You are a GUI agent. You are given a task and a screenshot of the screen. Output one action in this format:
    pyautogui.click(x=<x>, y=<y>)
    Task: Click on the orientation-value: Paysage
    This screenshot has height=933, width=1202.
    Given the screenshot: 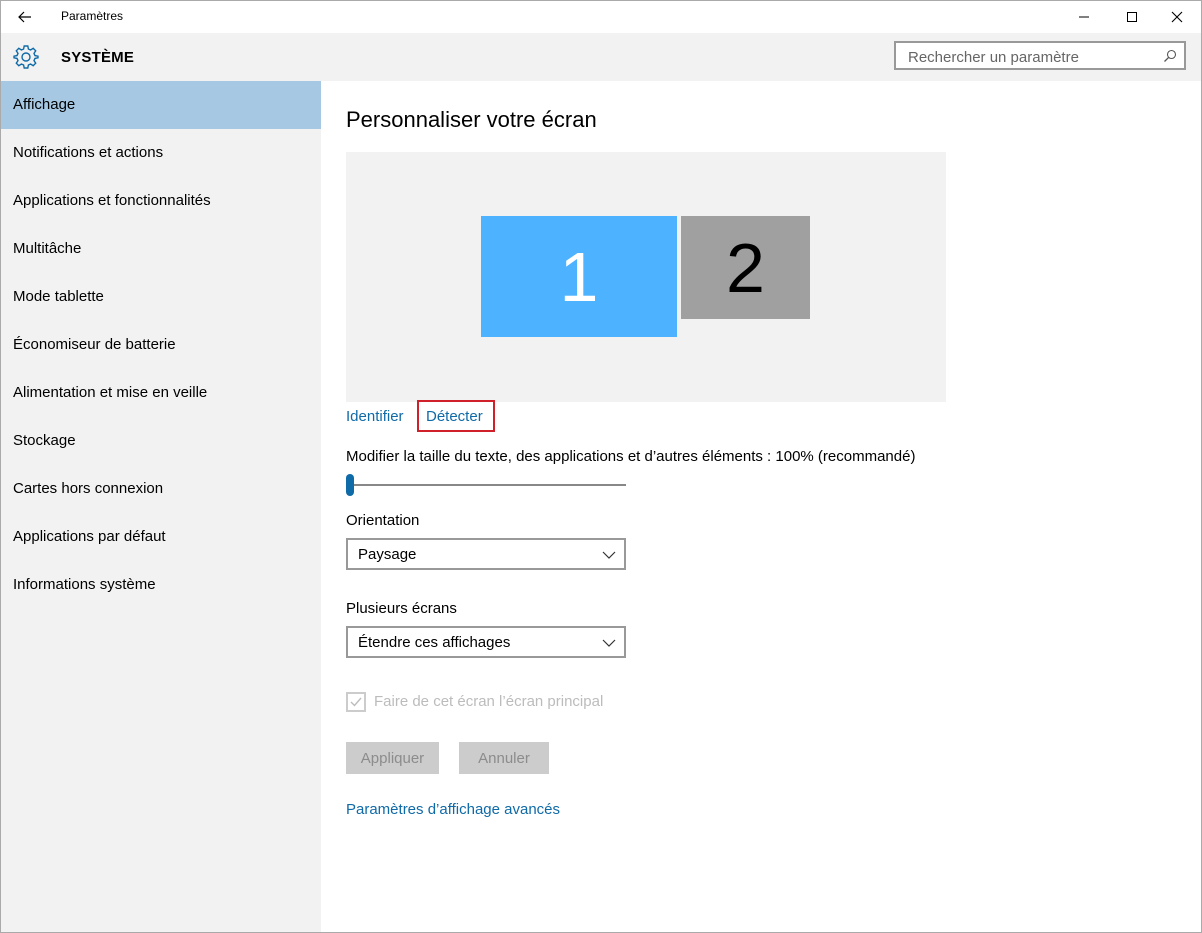 What is the action you would take?
    pyautogui.click(x=387, y=554)
    